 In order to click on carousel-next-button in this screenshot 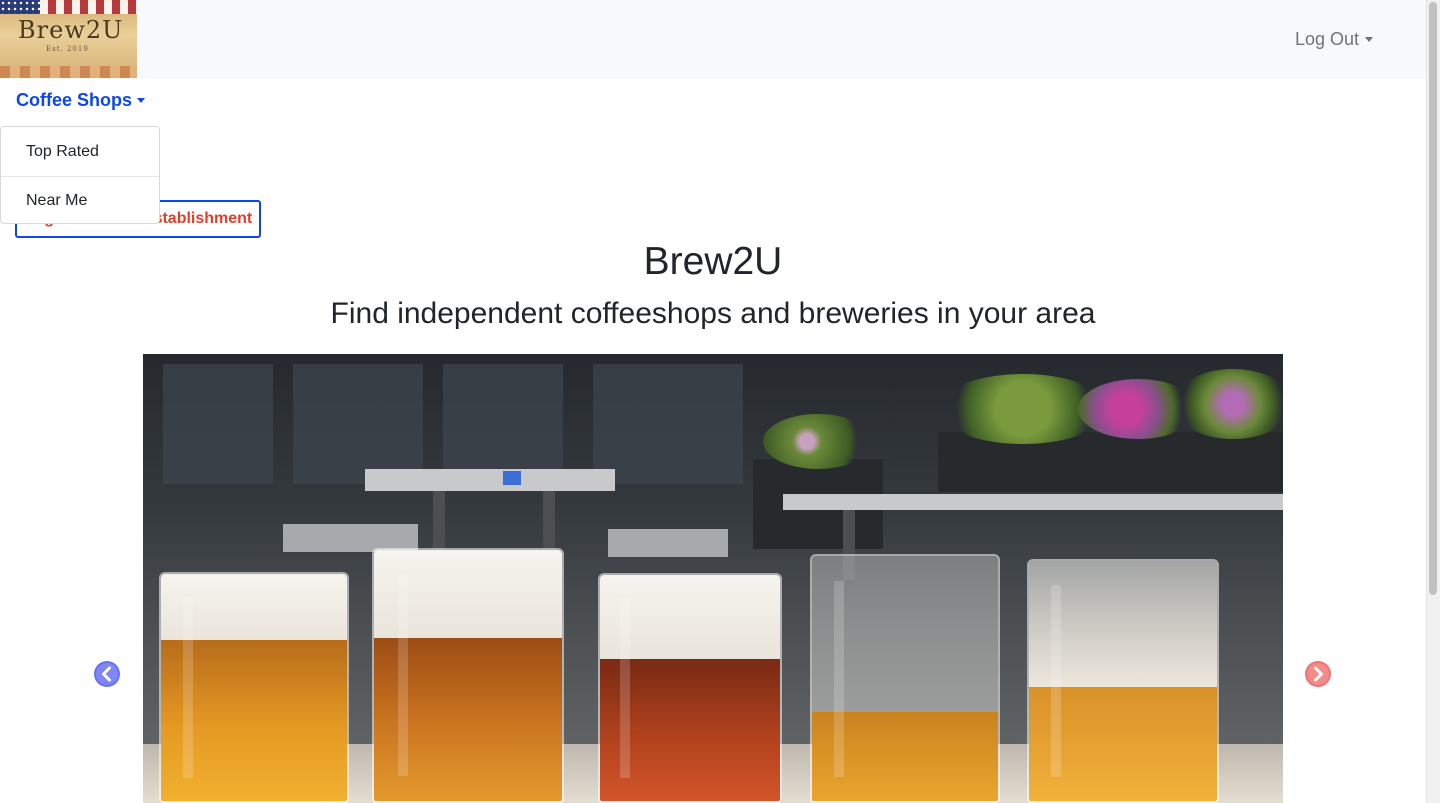, I will do `click(1318, 674)`.